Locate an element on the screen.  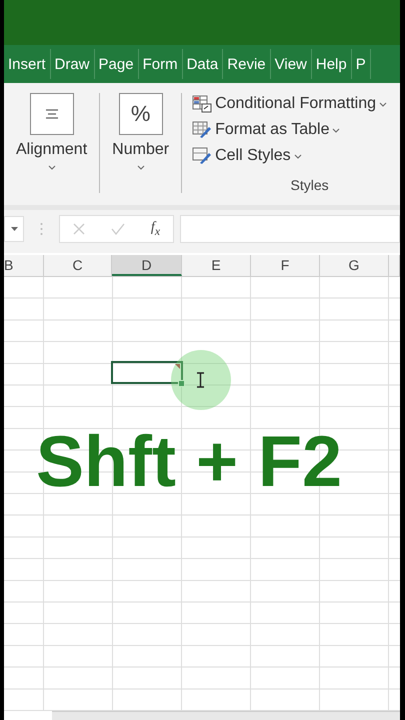
column-header: D is located at coordinates (147, 265).